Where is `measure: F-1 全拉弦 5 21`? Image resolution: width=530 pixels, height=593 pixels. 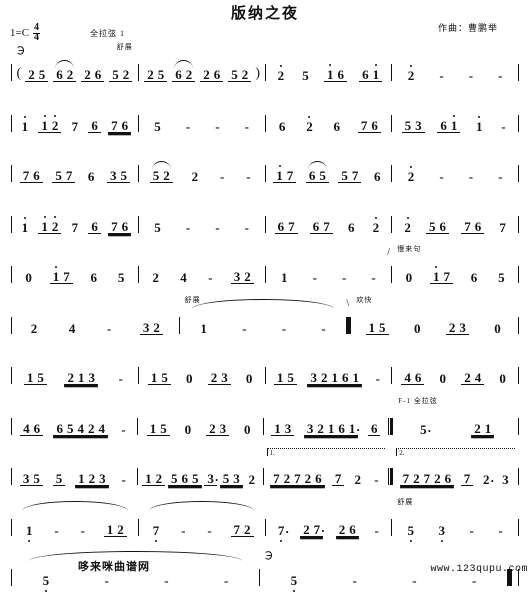 measure: F-1 全拉弦 5 21 is located at coordinates (455, 419).